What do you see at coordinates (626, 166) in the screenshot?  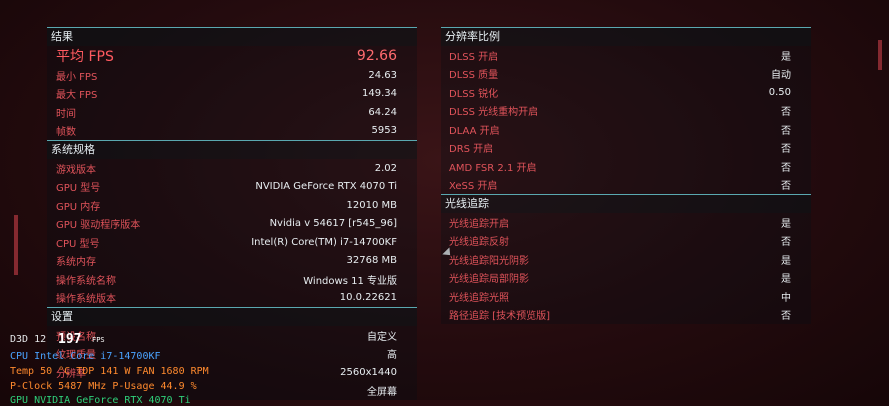 I see `resolution-scaling-row: AMD FSR 2.1 开启 否` at bounding box center [626, 166].